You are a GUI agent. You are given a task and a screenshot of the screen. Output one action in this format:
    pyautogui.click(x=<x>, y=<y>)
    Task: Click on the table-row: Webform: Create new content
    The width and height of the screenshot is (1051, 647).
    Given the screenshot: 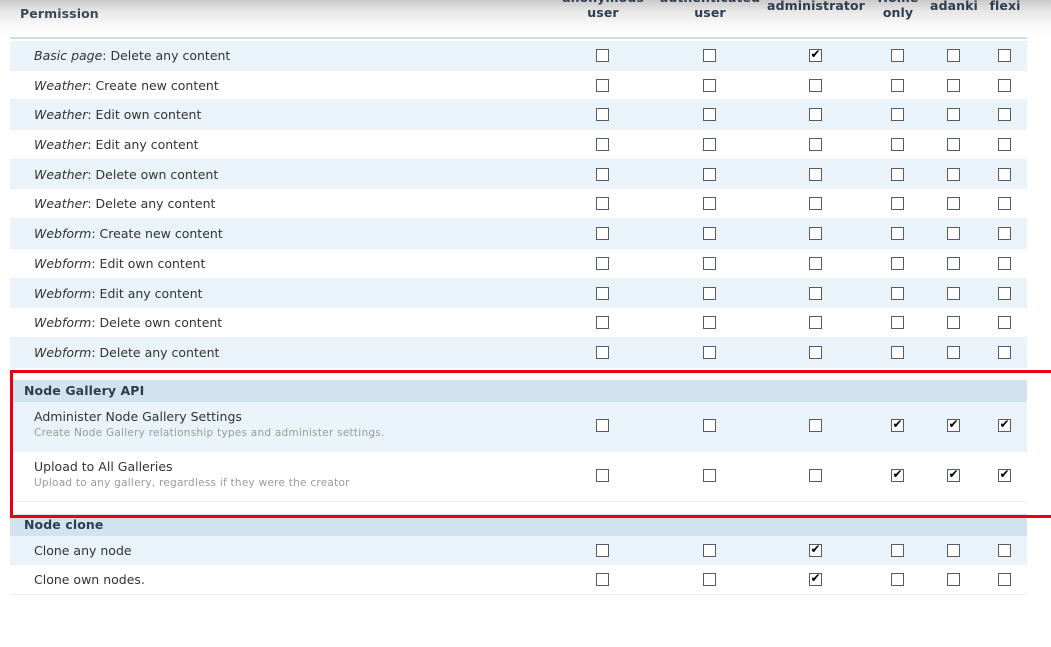 What is the action you would take?
    pyautogui.click(x=518, y=234)
    